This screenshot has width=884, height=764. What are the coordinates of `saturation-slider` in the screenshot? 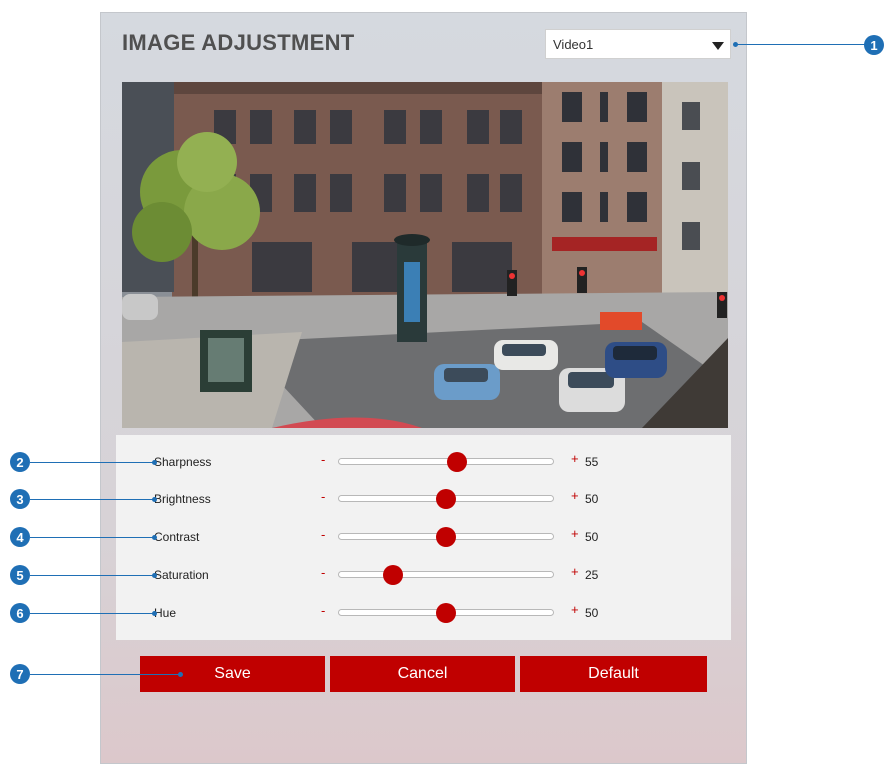 It's located at (446, 575).